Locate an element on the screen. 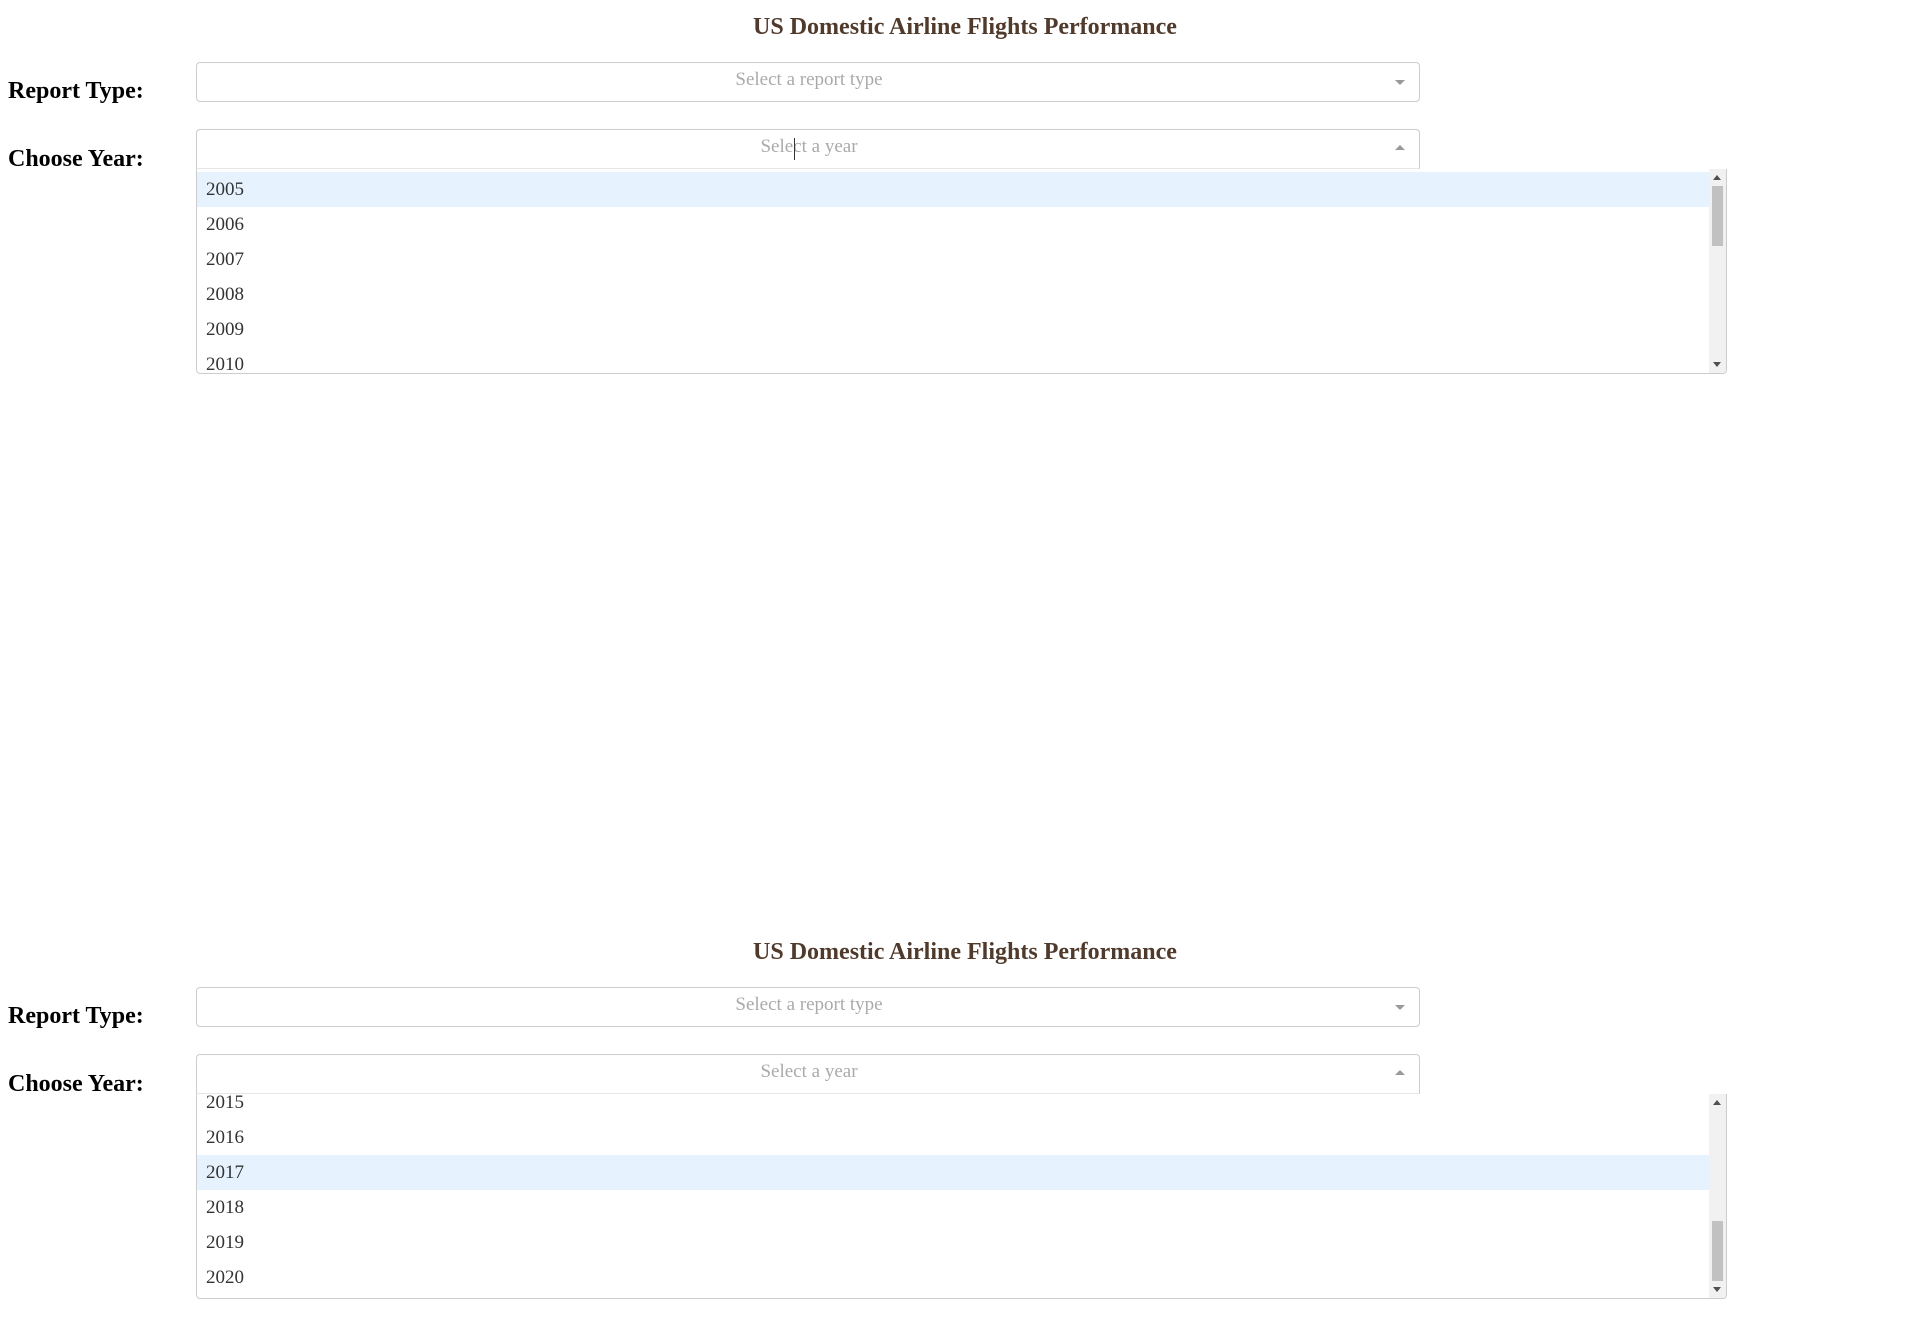 The width and height of the screenshot is (1920, 1325). year-option-2007: 2007 is located at coordinates (953, 259).